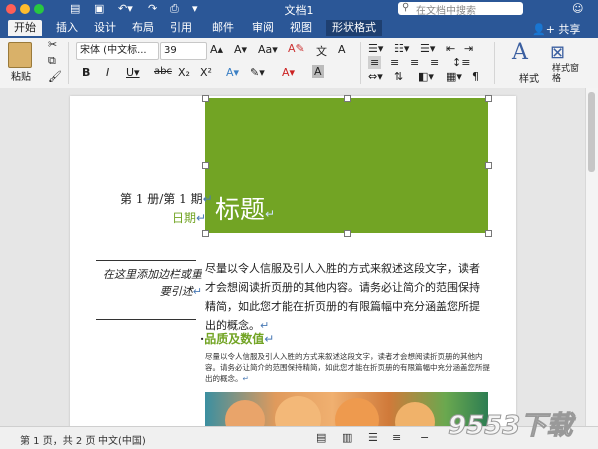 The height and width of the screenshot is (449, 598). Describe the element at coordinates (257, 72) in the screenshot. I see `highlight-icon: ✎▾` at that location.